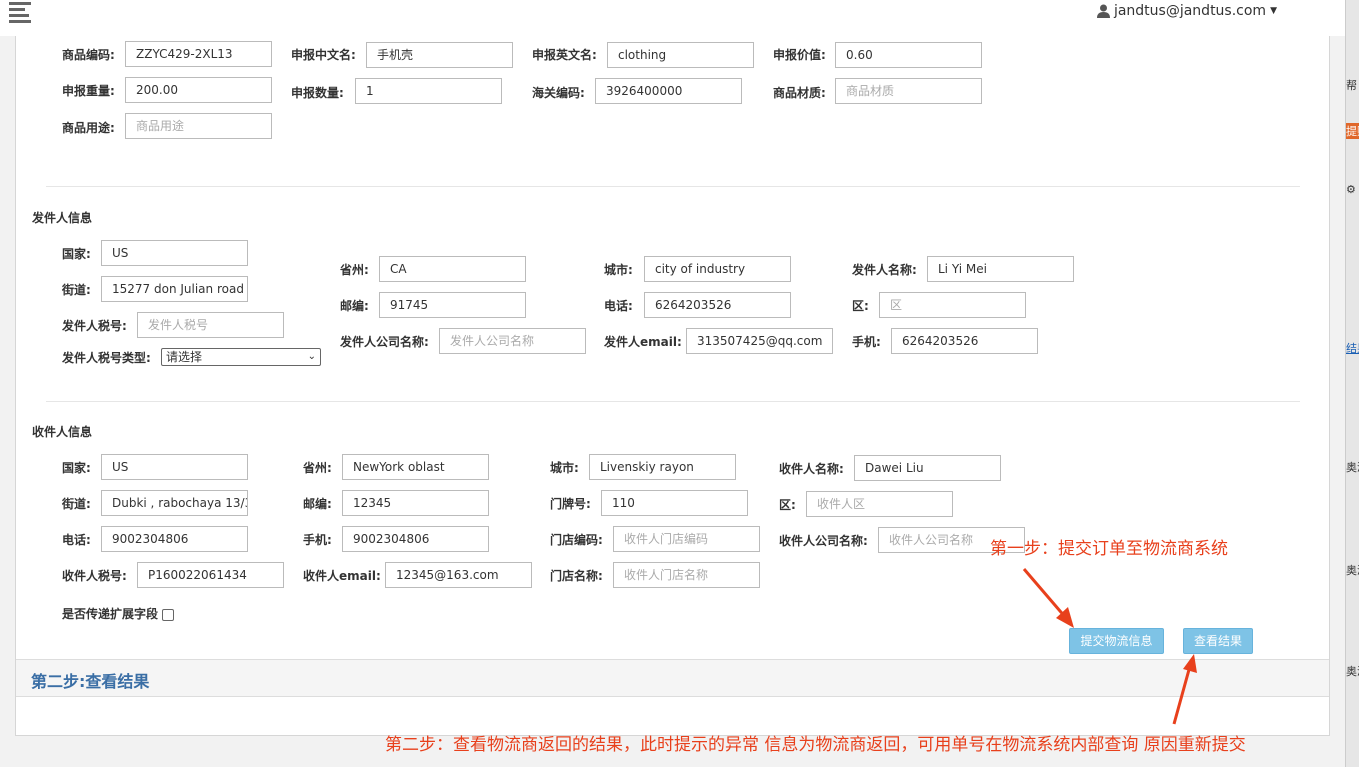 The width and height of the screenshot is (1359, 767). I want to click on annotation-arrows, so click(1109, 646).